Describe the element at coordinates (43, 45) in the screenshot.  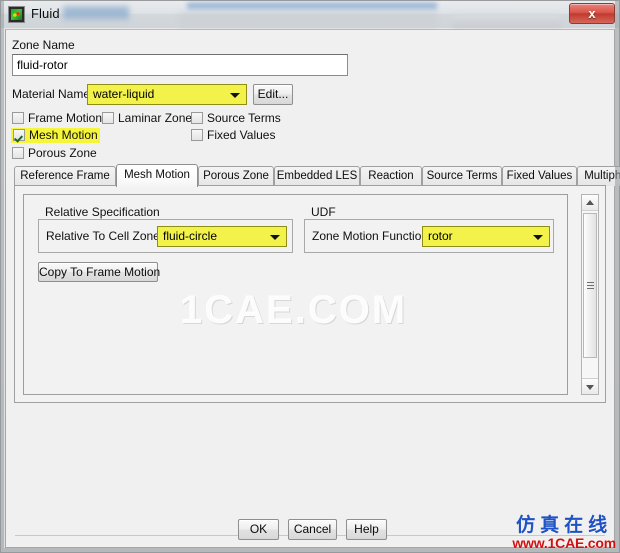
I see `zone-name-label: Zone Name` at that location.